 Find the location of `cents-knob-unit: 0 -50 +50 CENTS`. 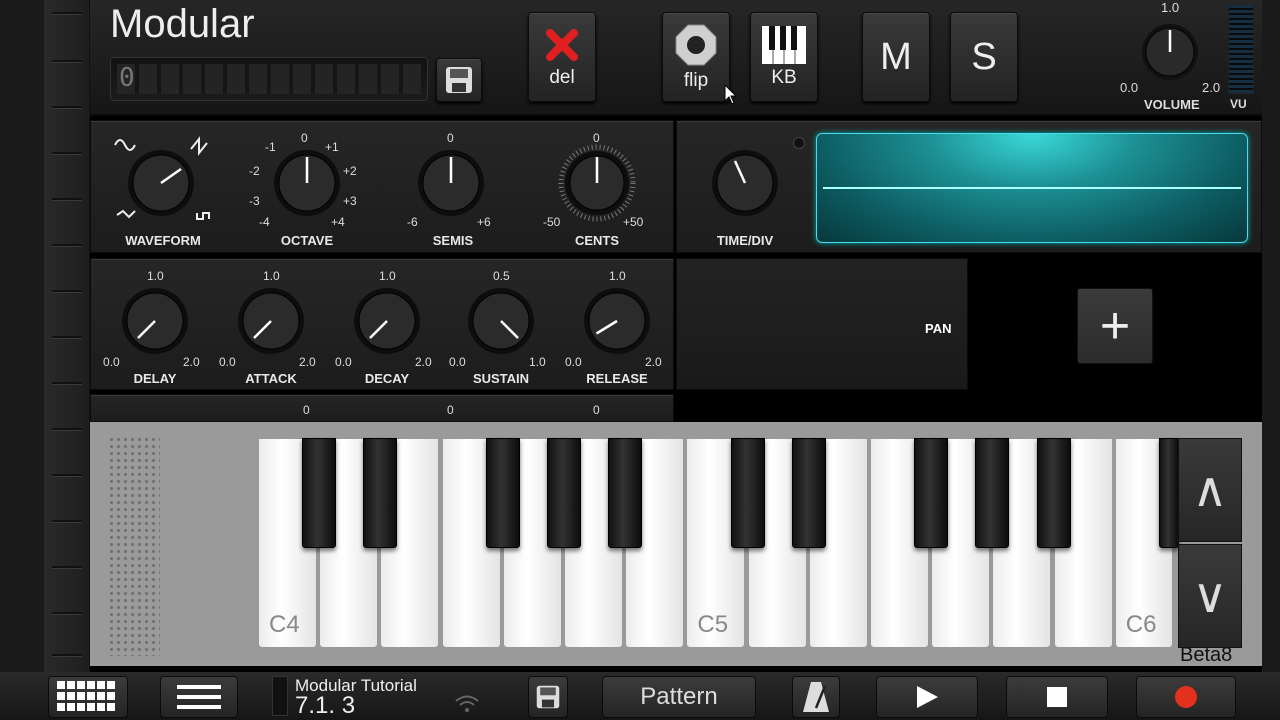

cents-knob-unit: 0 -50 +50 CENTS is located at coordinates (597, 191).